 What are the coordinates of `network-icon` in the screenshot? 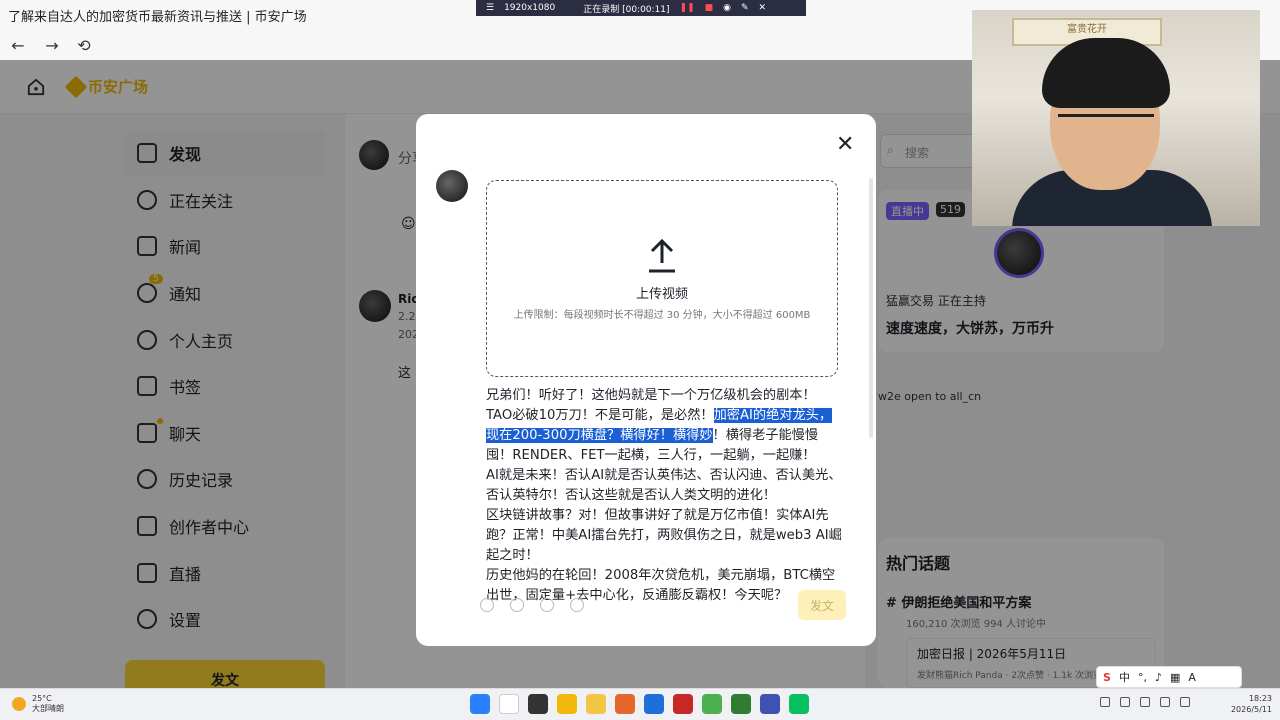 It's located at (1145, 702).